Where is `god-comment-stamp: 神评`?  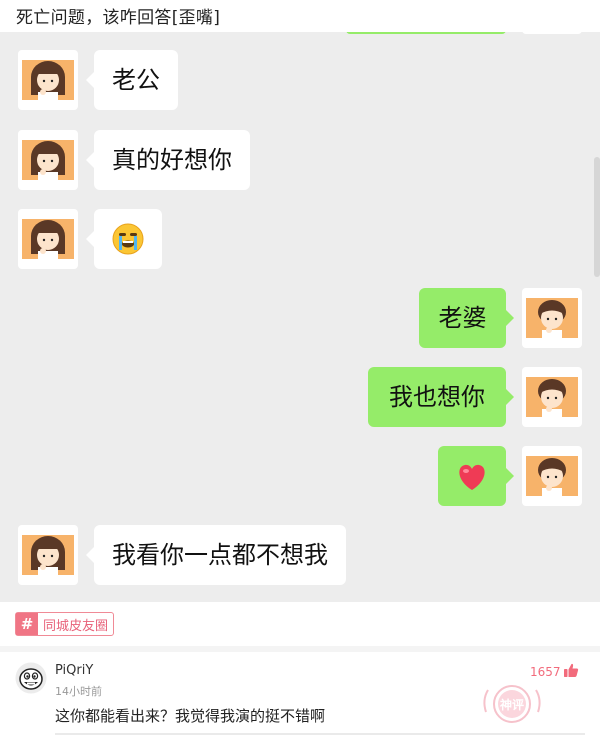
god-comment-stamp: 神评 is located at coordinates (512, 704).